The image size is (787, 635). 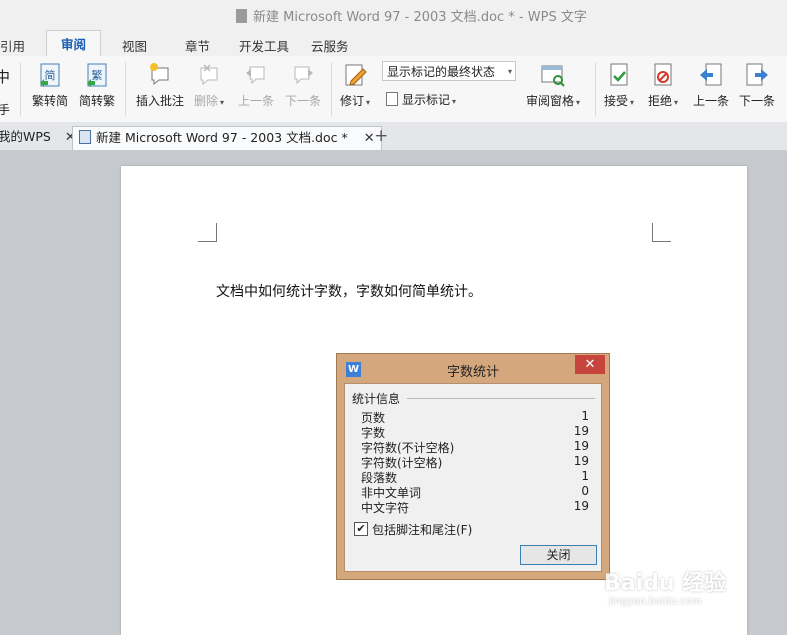 I want to click on accept-button: 接受 ▾, so click(x=619, y=85).